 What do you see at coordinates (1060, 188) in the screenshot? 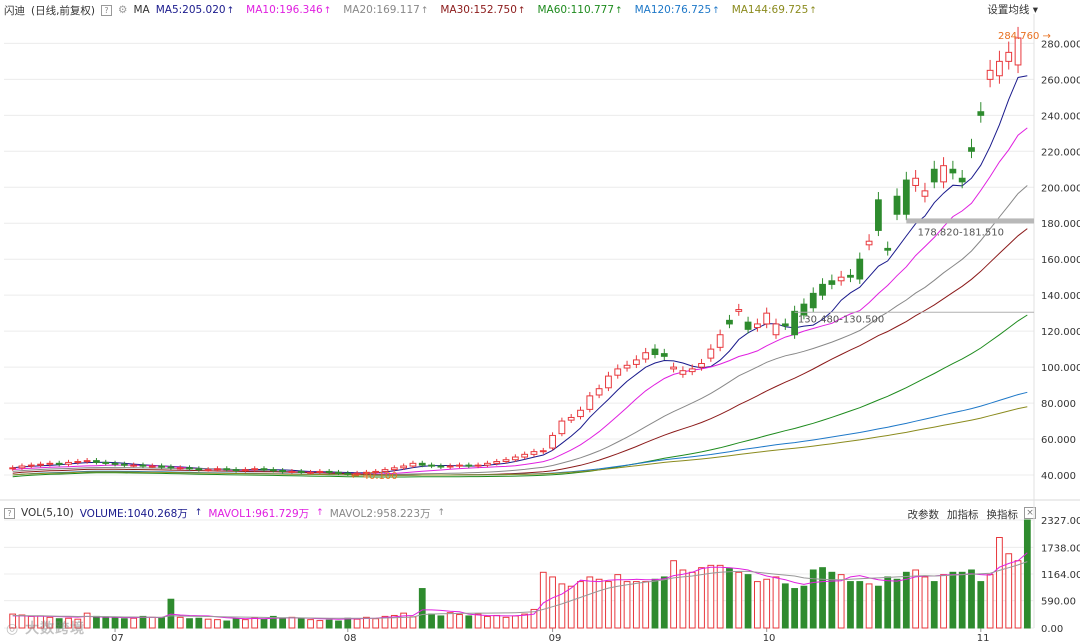
I see `y-tick-label: 200.000` at bounding box center [1060, 188].